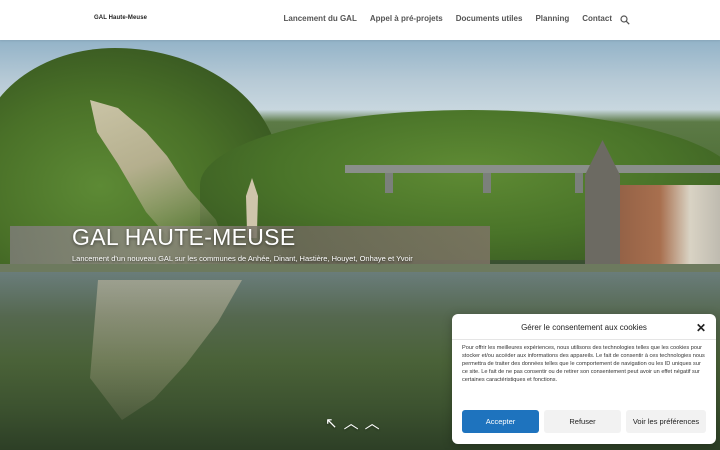 The width and height of the screenshot is (720, 450). I want to click on consent-title: Gérer le consentement aux cookies, so click(584, 327).